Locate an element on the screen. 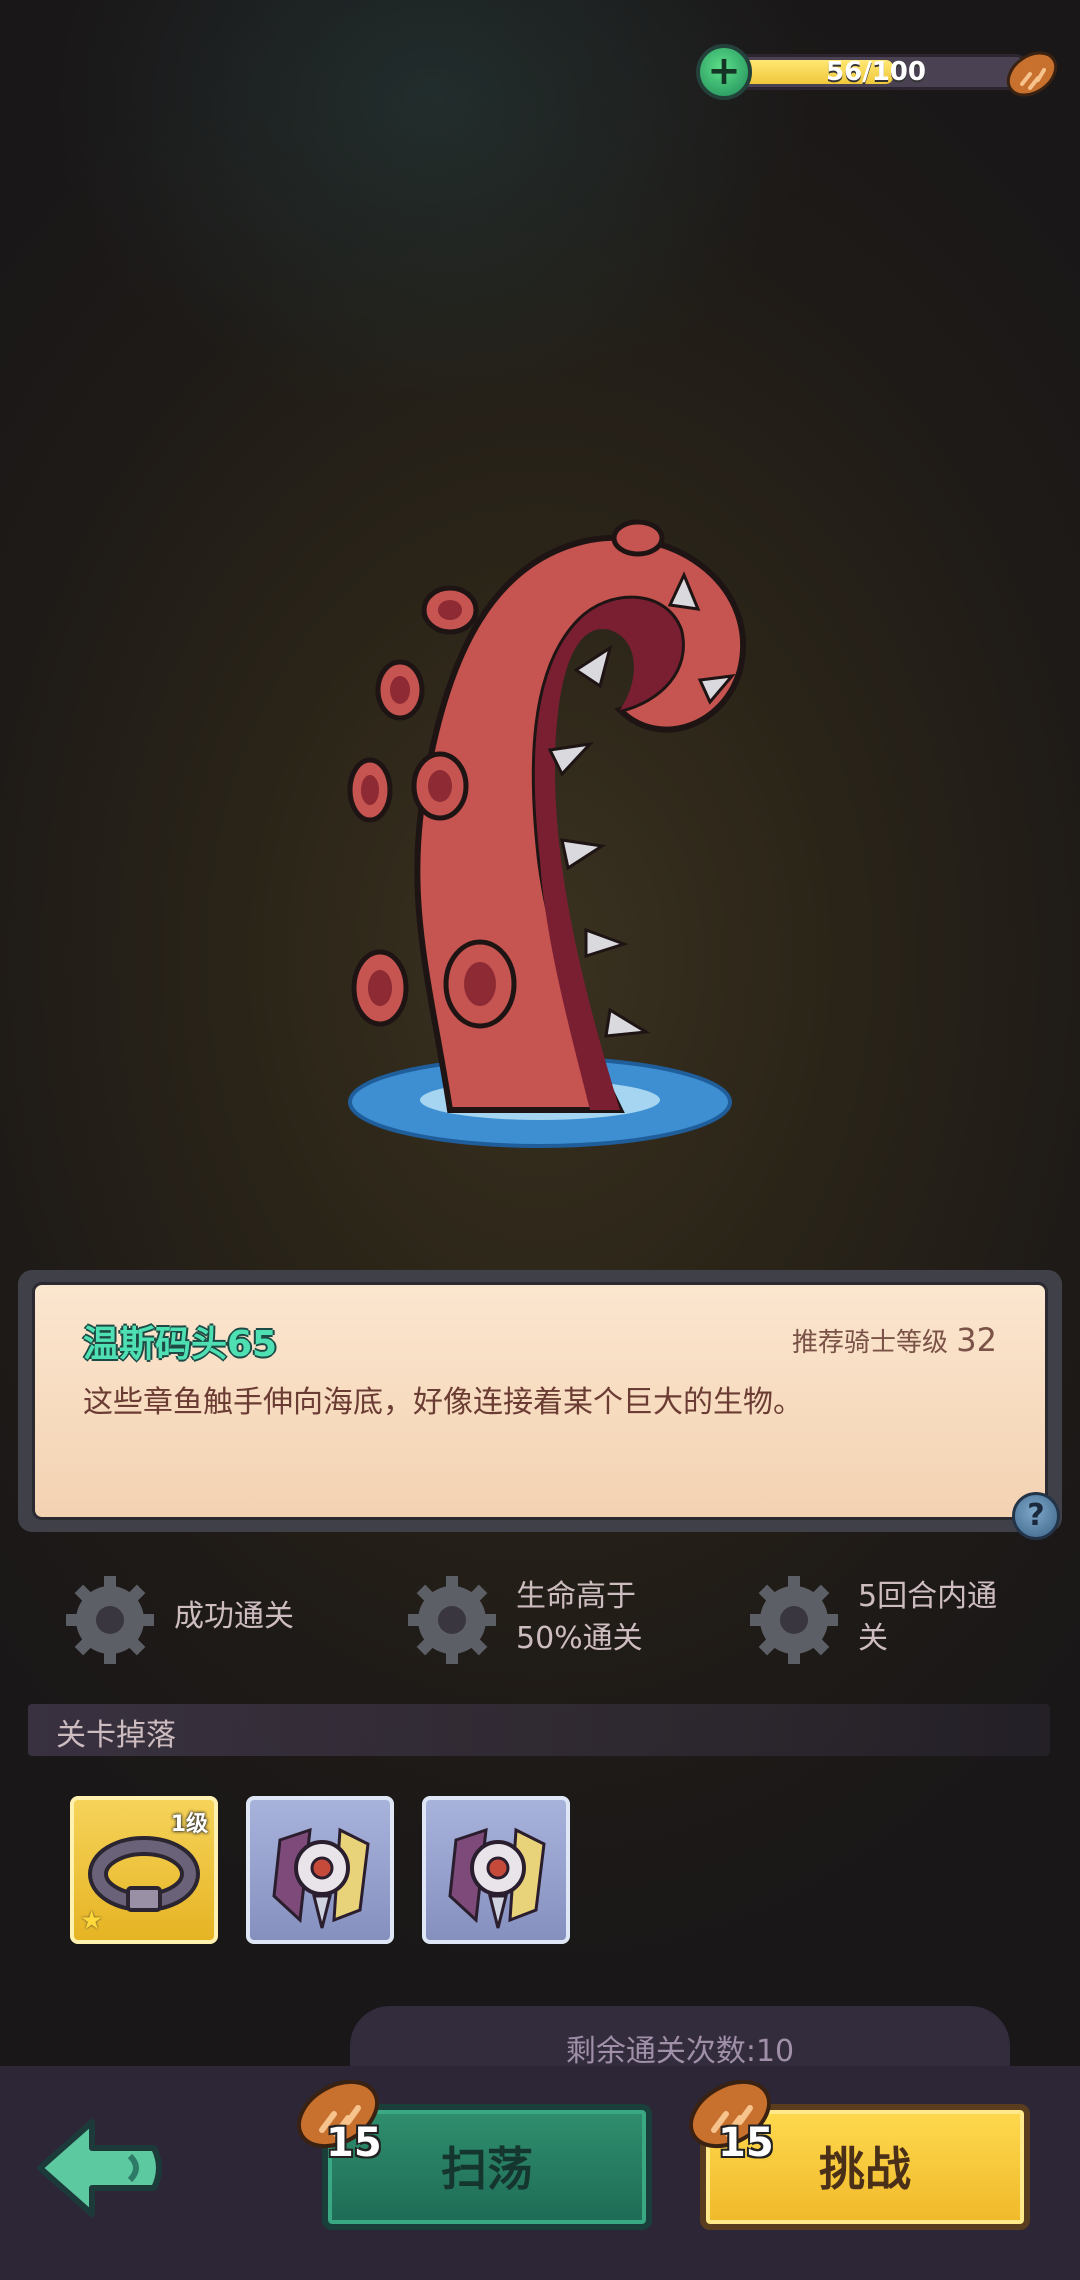 This screenshot has width=1080, height=2280. condition-text-line2: 关 is located at coordinates (873, 1638).